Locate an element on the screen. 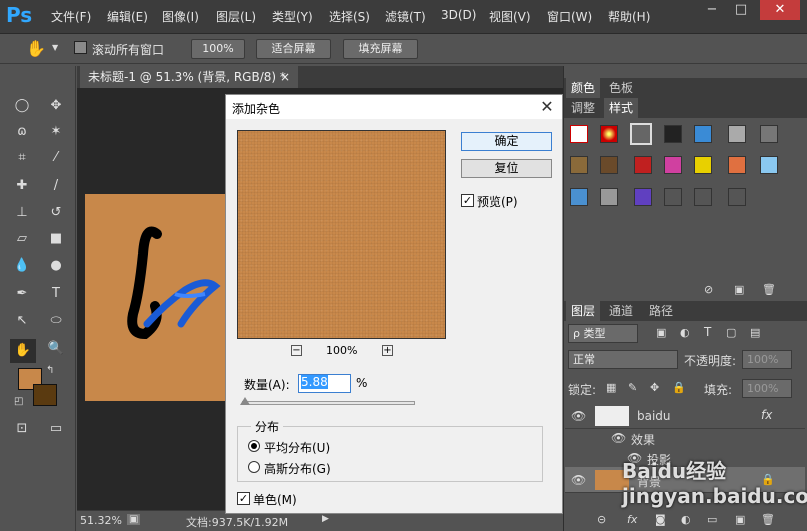  path-selection-tool-icon: ↖ is located at coordinates (22, 321).